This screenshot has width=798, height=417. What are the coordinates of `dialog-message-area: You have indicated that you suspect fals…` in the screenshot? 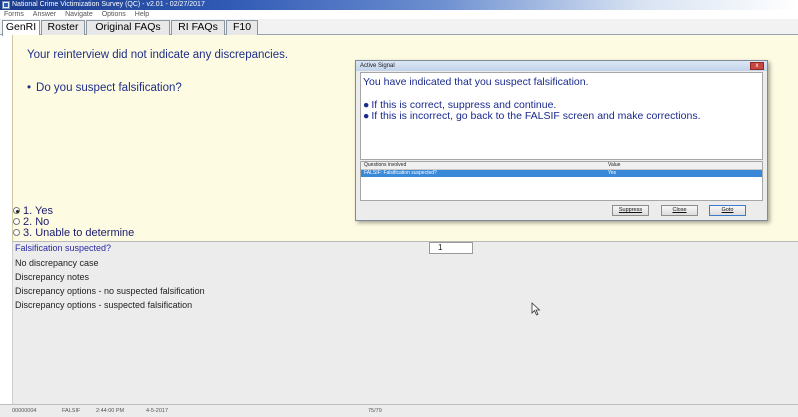 It's located at (561, 116).